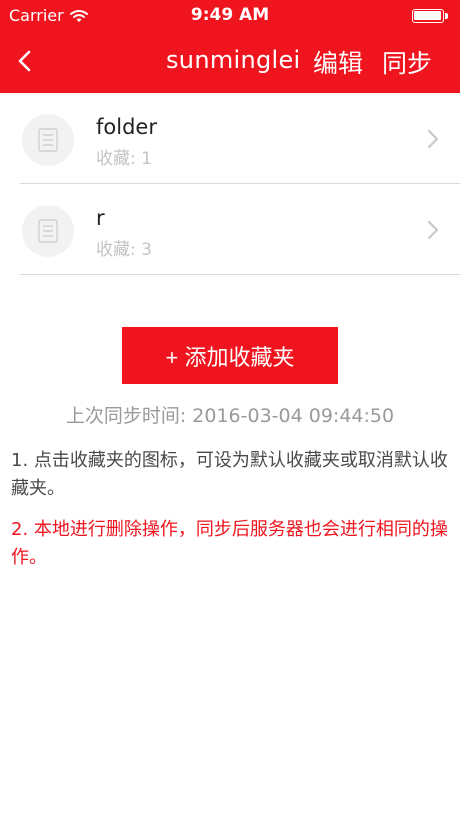 The width and height of the screenshot is (460, 818). I want to click on status-time: 9:49 AM, so click(230, 15).